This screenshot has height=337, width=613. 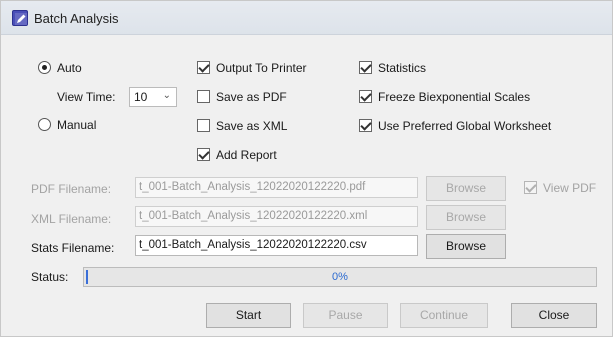 What do you see at coordinates (73, 248) in the screenshot?
I see `stats-filename-label: Stats Filename:` at bounding box center [73, 248].